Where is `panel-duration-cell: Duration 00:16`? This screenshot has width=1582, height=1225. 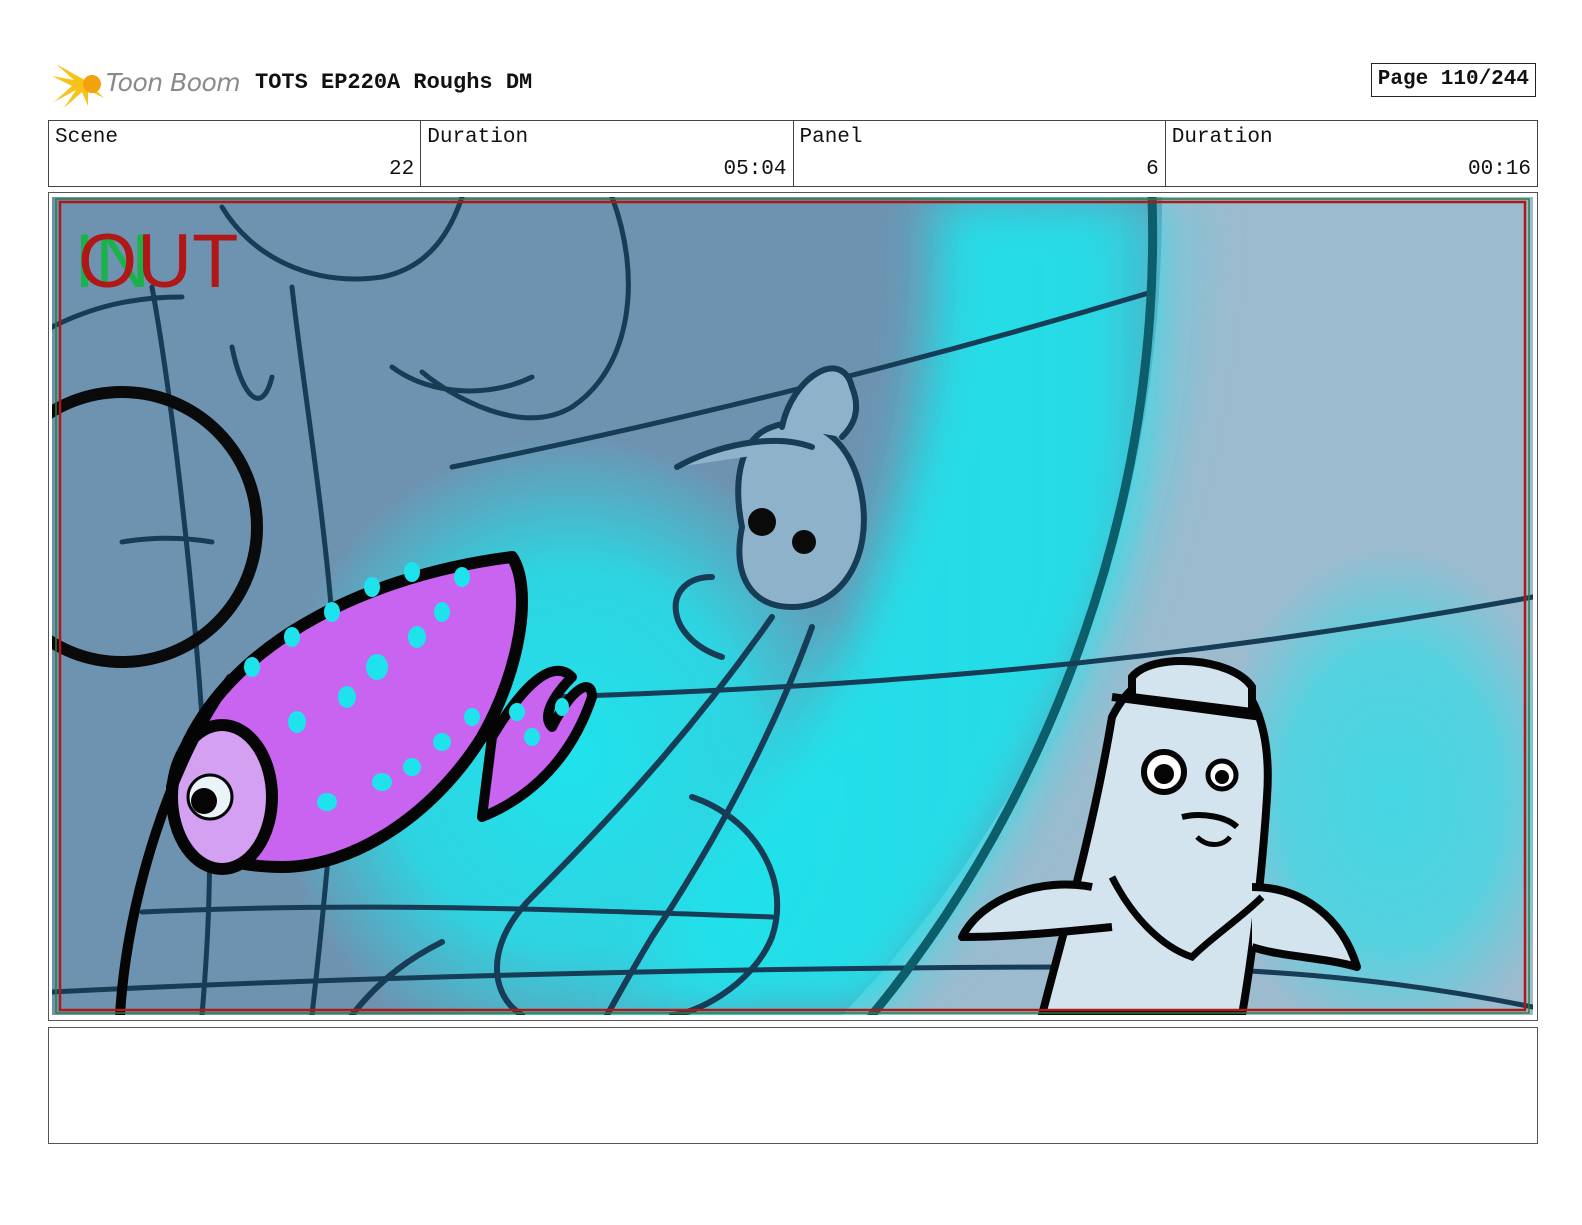 panel-duration-cell: Duration 00:16 is located at coordinates (1351, 153).